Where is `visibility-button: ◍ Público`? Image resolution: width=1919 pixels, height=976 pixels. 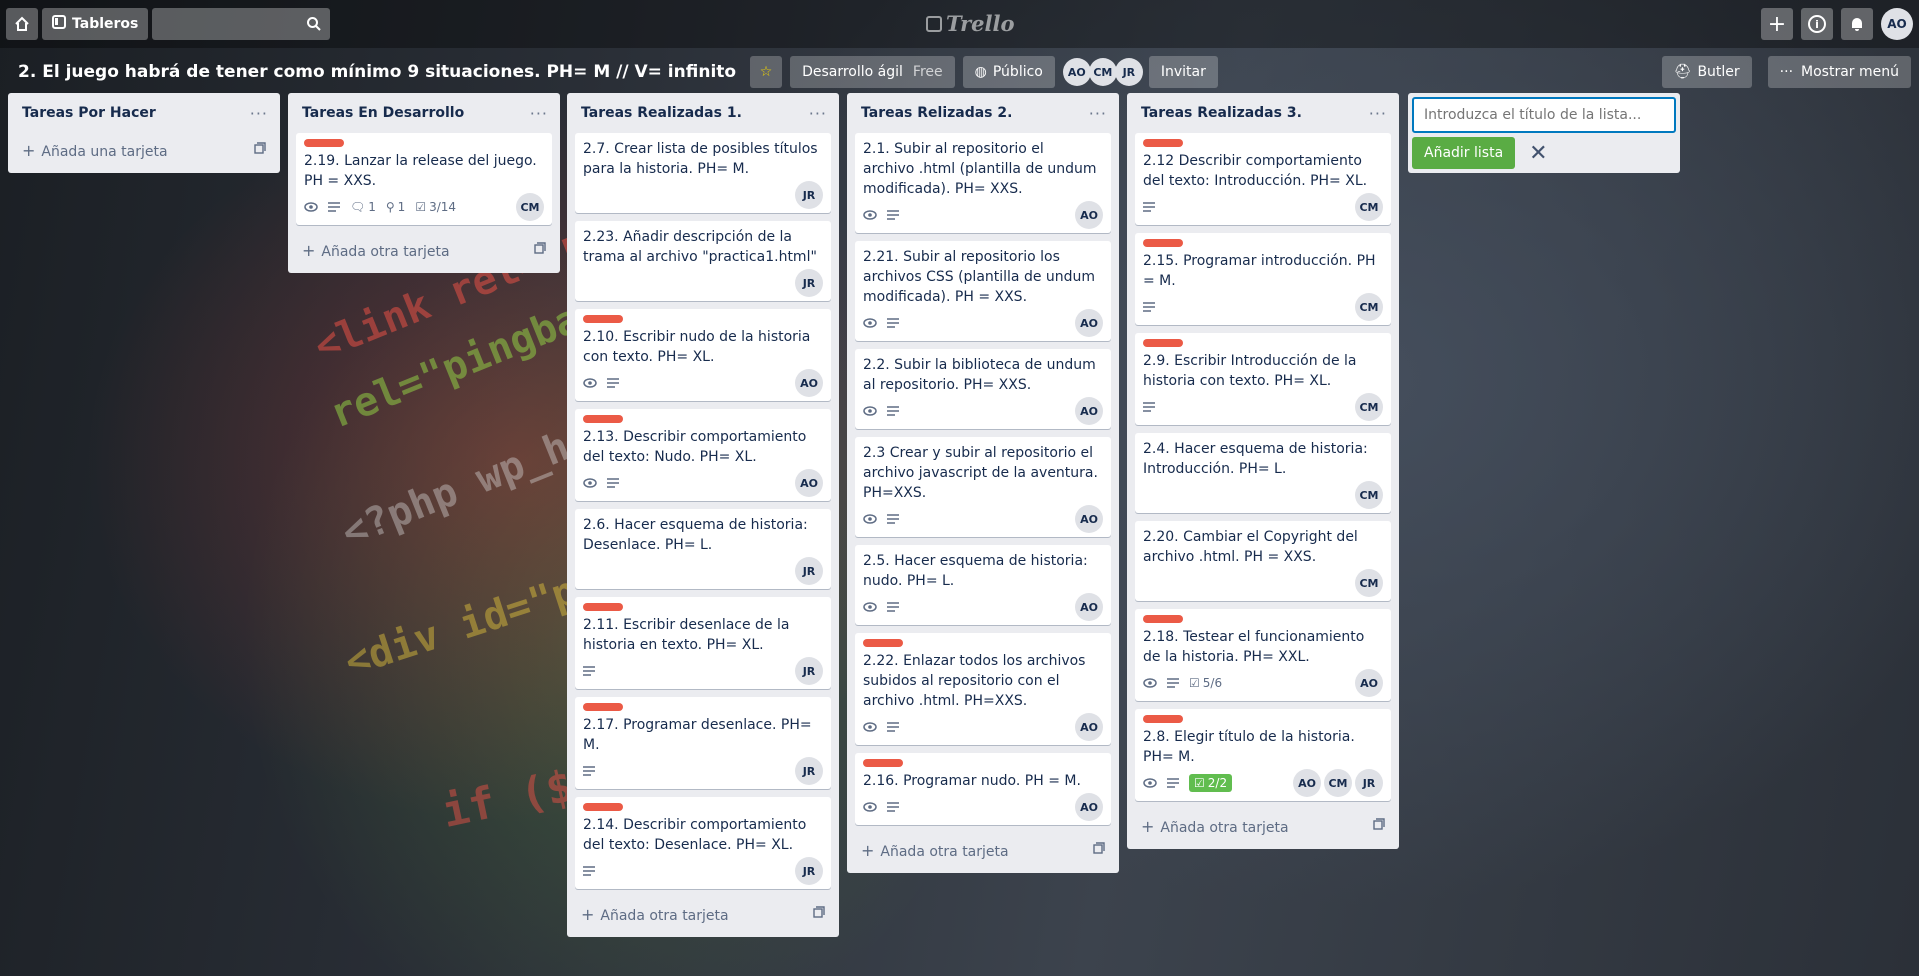
visibility-button: ◍ Público is located at coordinates (1008, 72).